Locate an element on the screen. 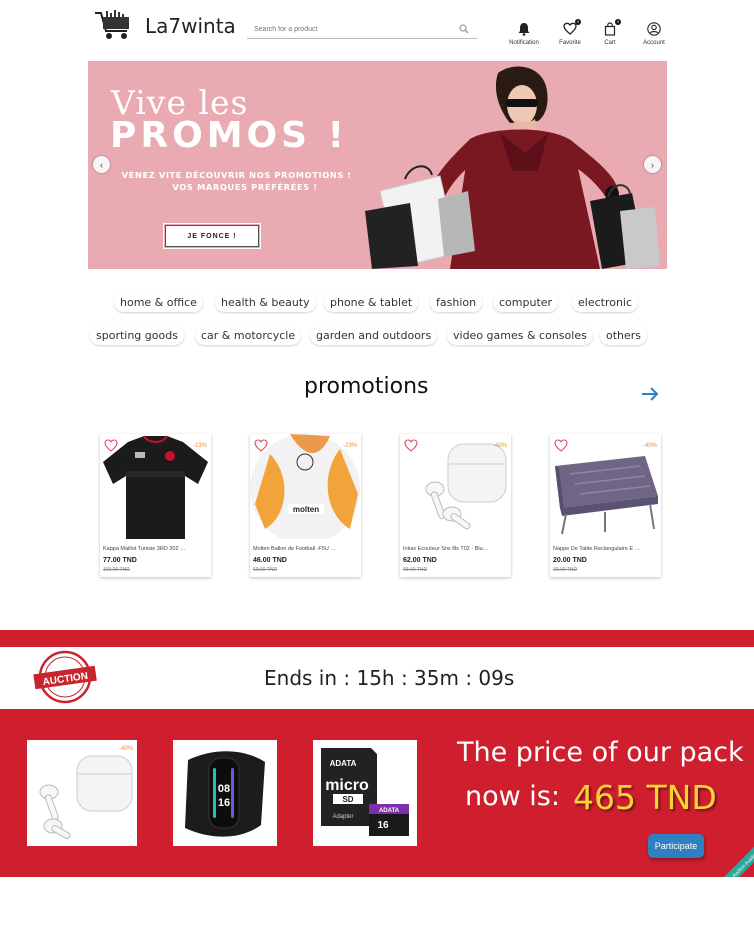  category-fashion: fashion is located at coordinates (456, 302).